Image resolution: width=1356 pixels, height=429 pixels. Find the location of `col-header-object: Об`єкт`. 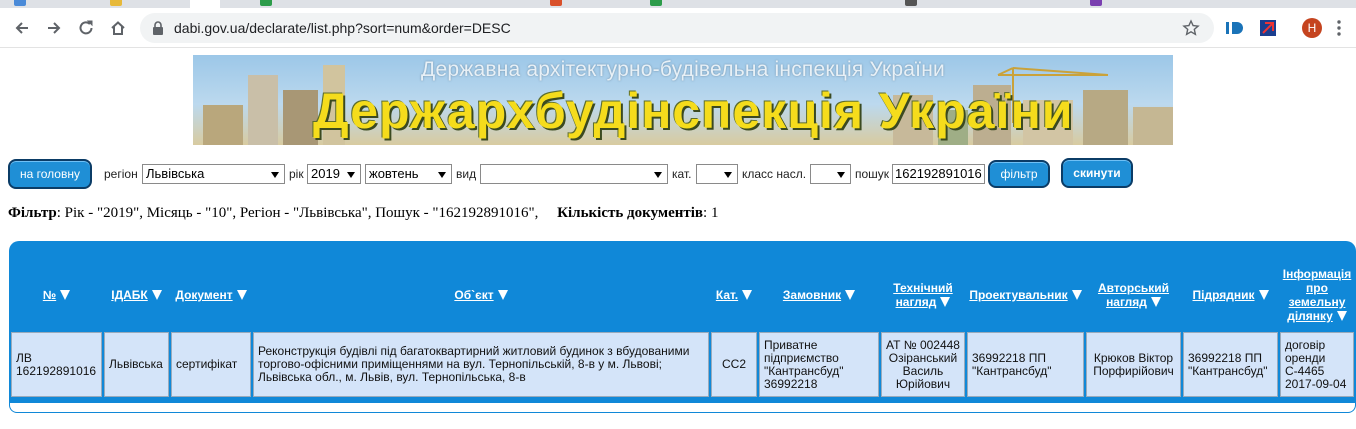

col-header-object: Об`єкт is located at coordinates (481, 295).